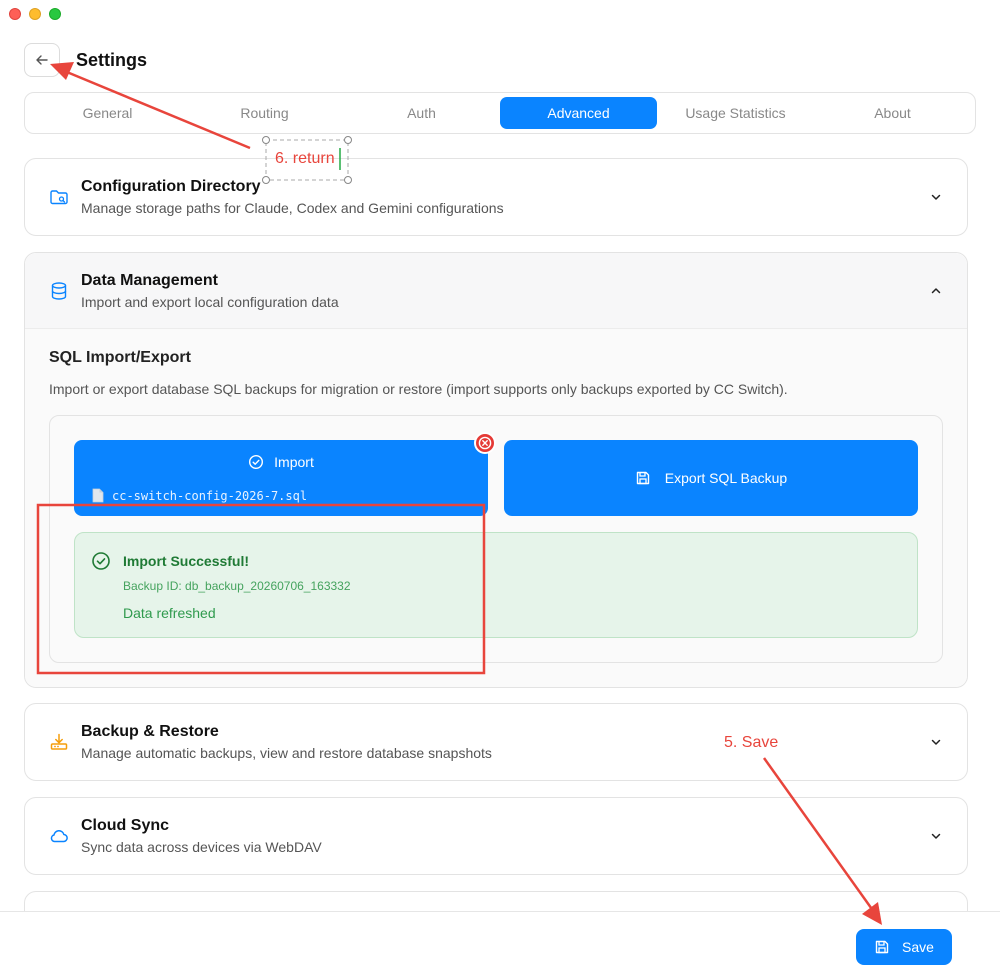 The width and height of the screenshot is (1000, 980). I want to click on zoom-window-button, so click(55, 14).